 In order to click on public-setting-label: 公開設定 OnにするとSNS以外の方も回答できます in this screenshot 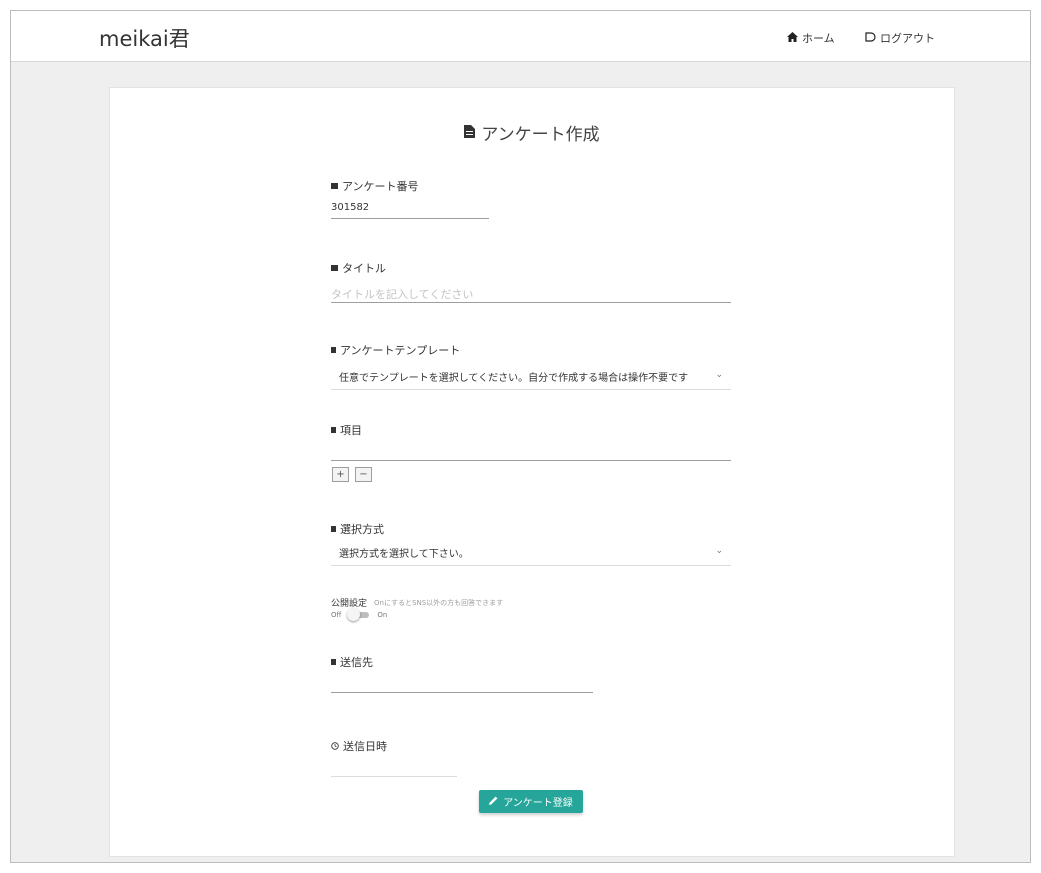, I will do `click(417, 603)`.